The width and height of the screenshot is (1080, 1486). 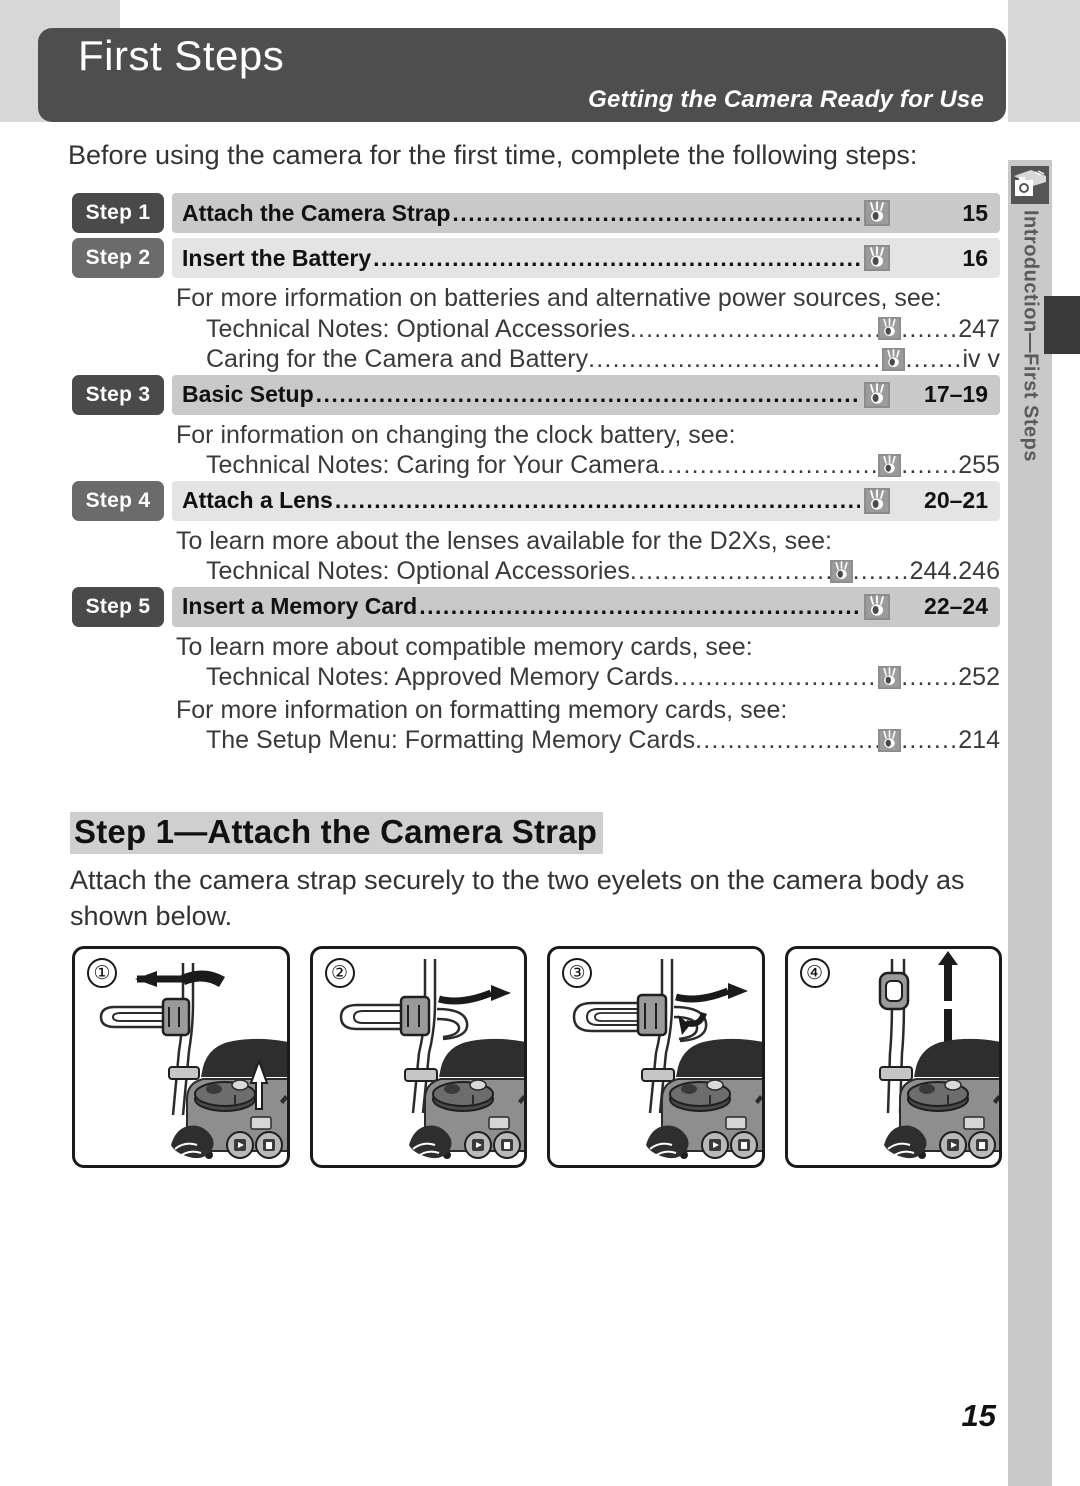 What do you see at coordinates (118, 500) in the screenshot?
I see `step-badge: Step 4` at bounding box center [118, 500].